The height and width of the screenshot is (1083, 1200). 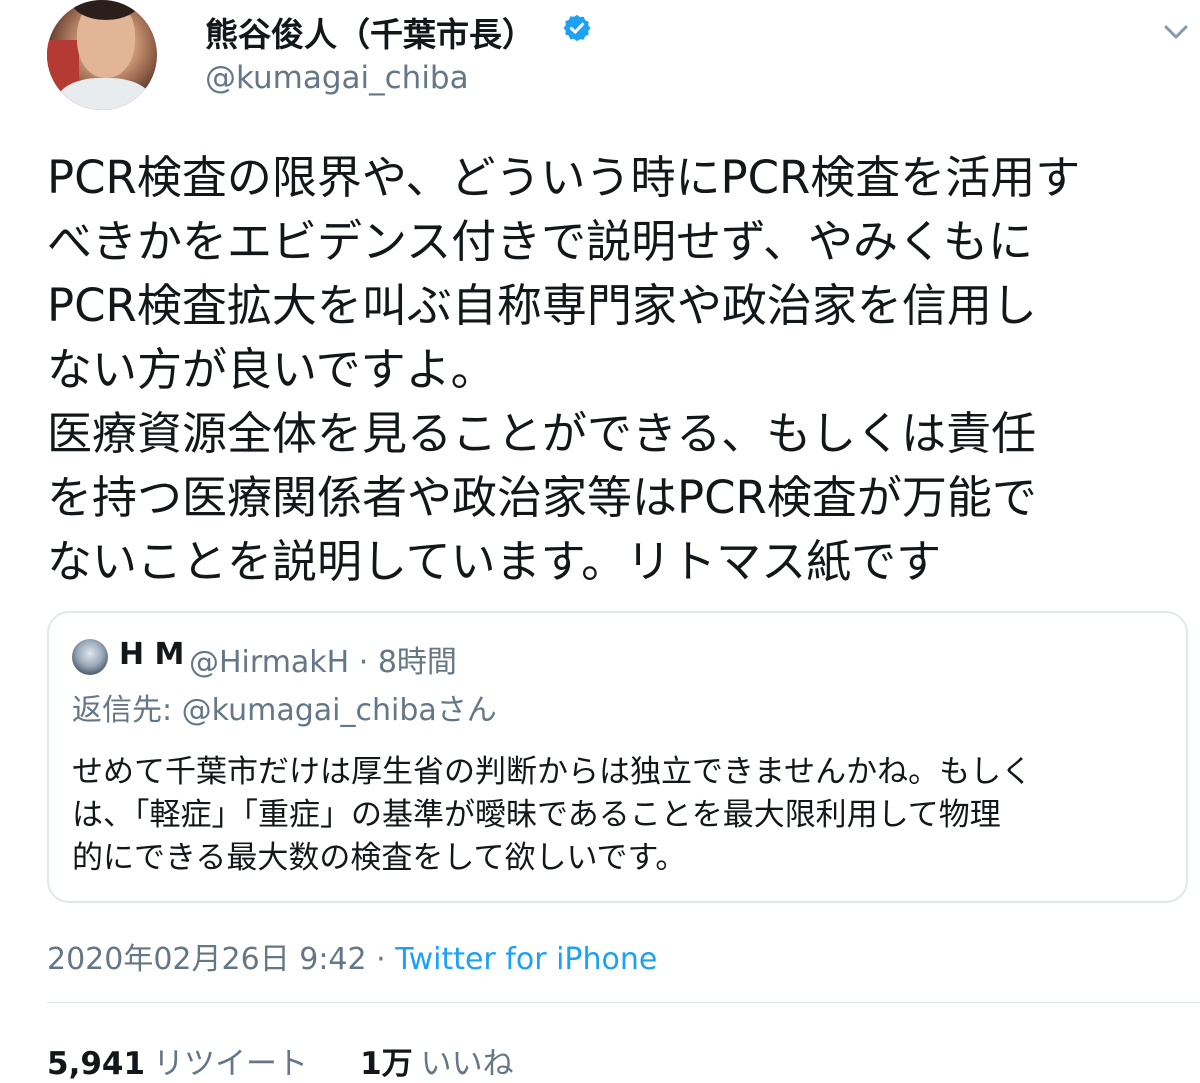 I want to click on author-handle: @kumagai_chiba, so click(x=337, y=78).